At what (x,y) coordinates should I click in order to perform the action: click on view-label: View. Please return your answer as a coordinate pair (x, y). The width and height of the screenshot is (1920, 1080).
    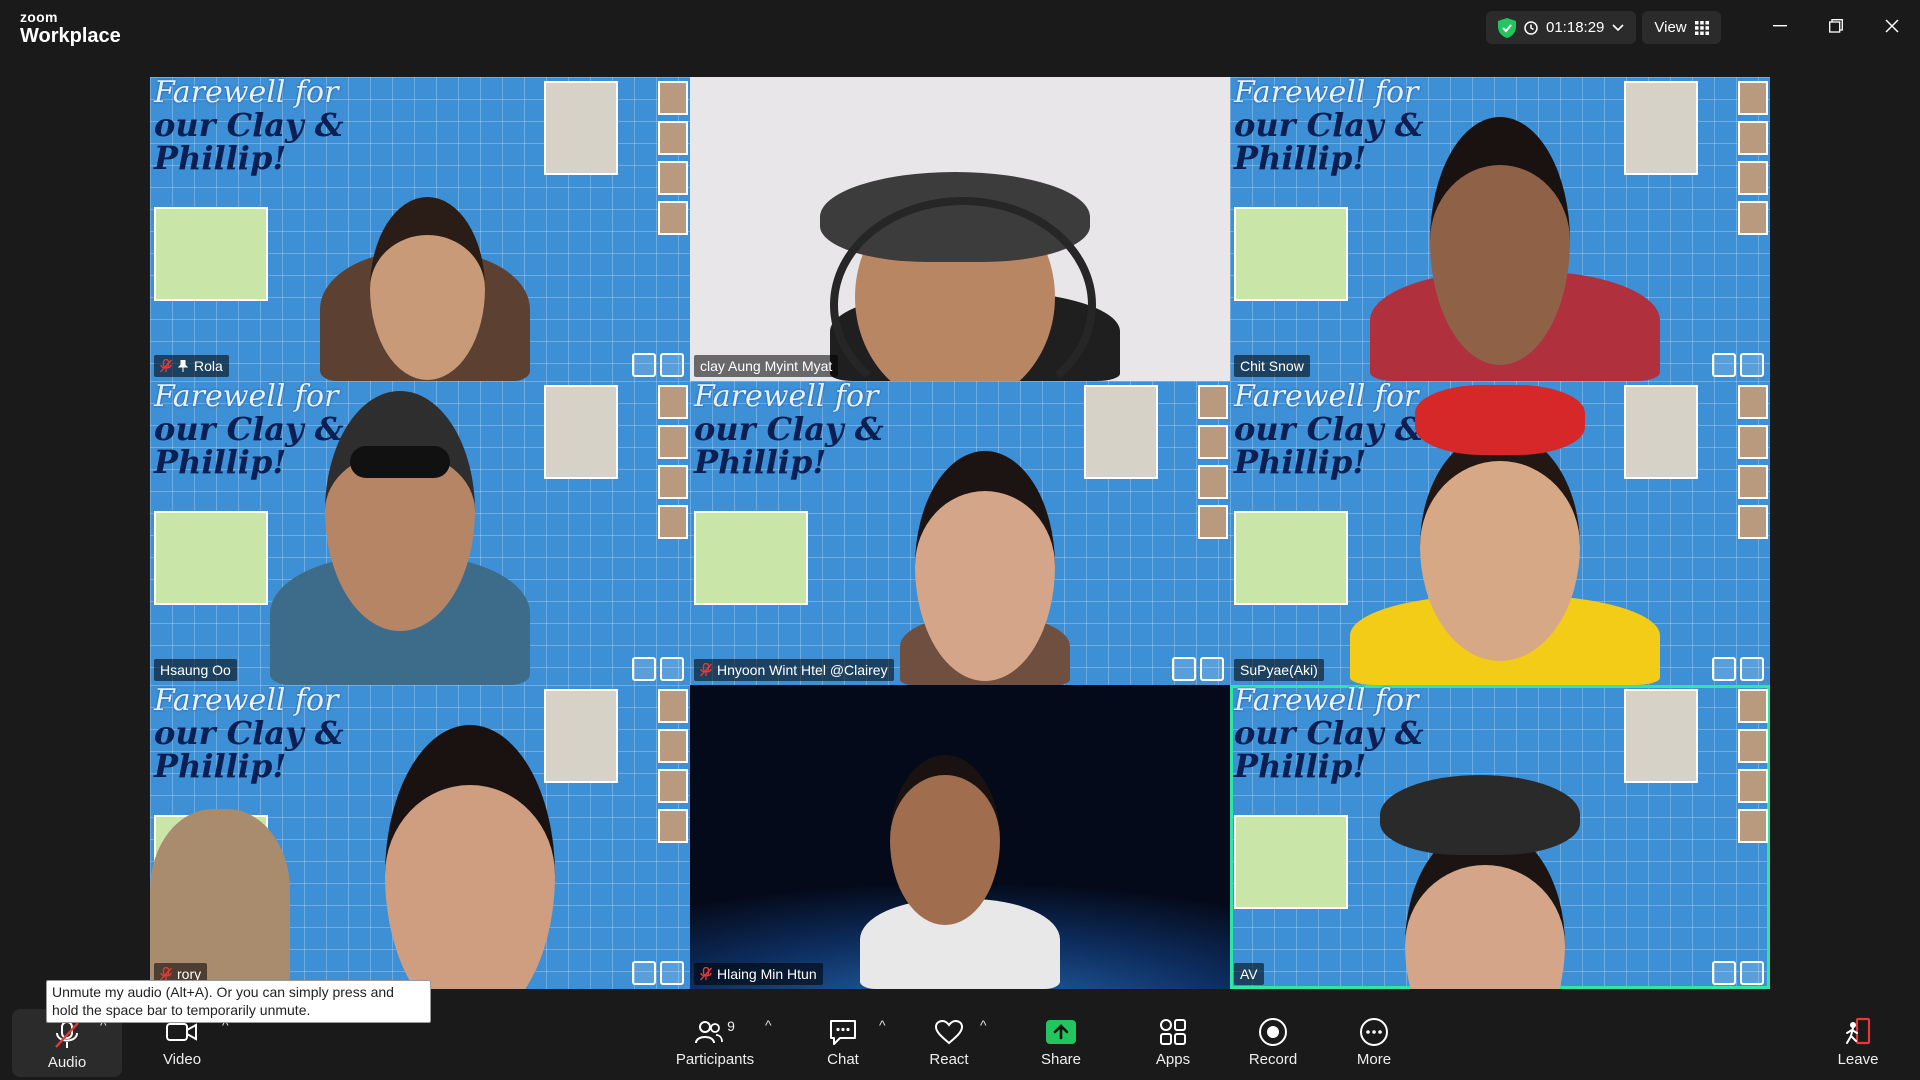
    Looking at the image, I should click on (1670, 27).